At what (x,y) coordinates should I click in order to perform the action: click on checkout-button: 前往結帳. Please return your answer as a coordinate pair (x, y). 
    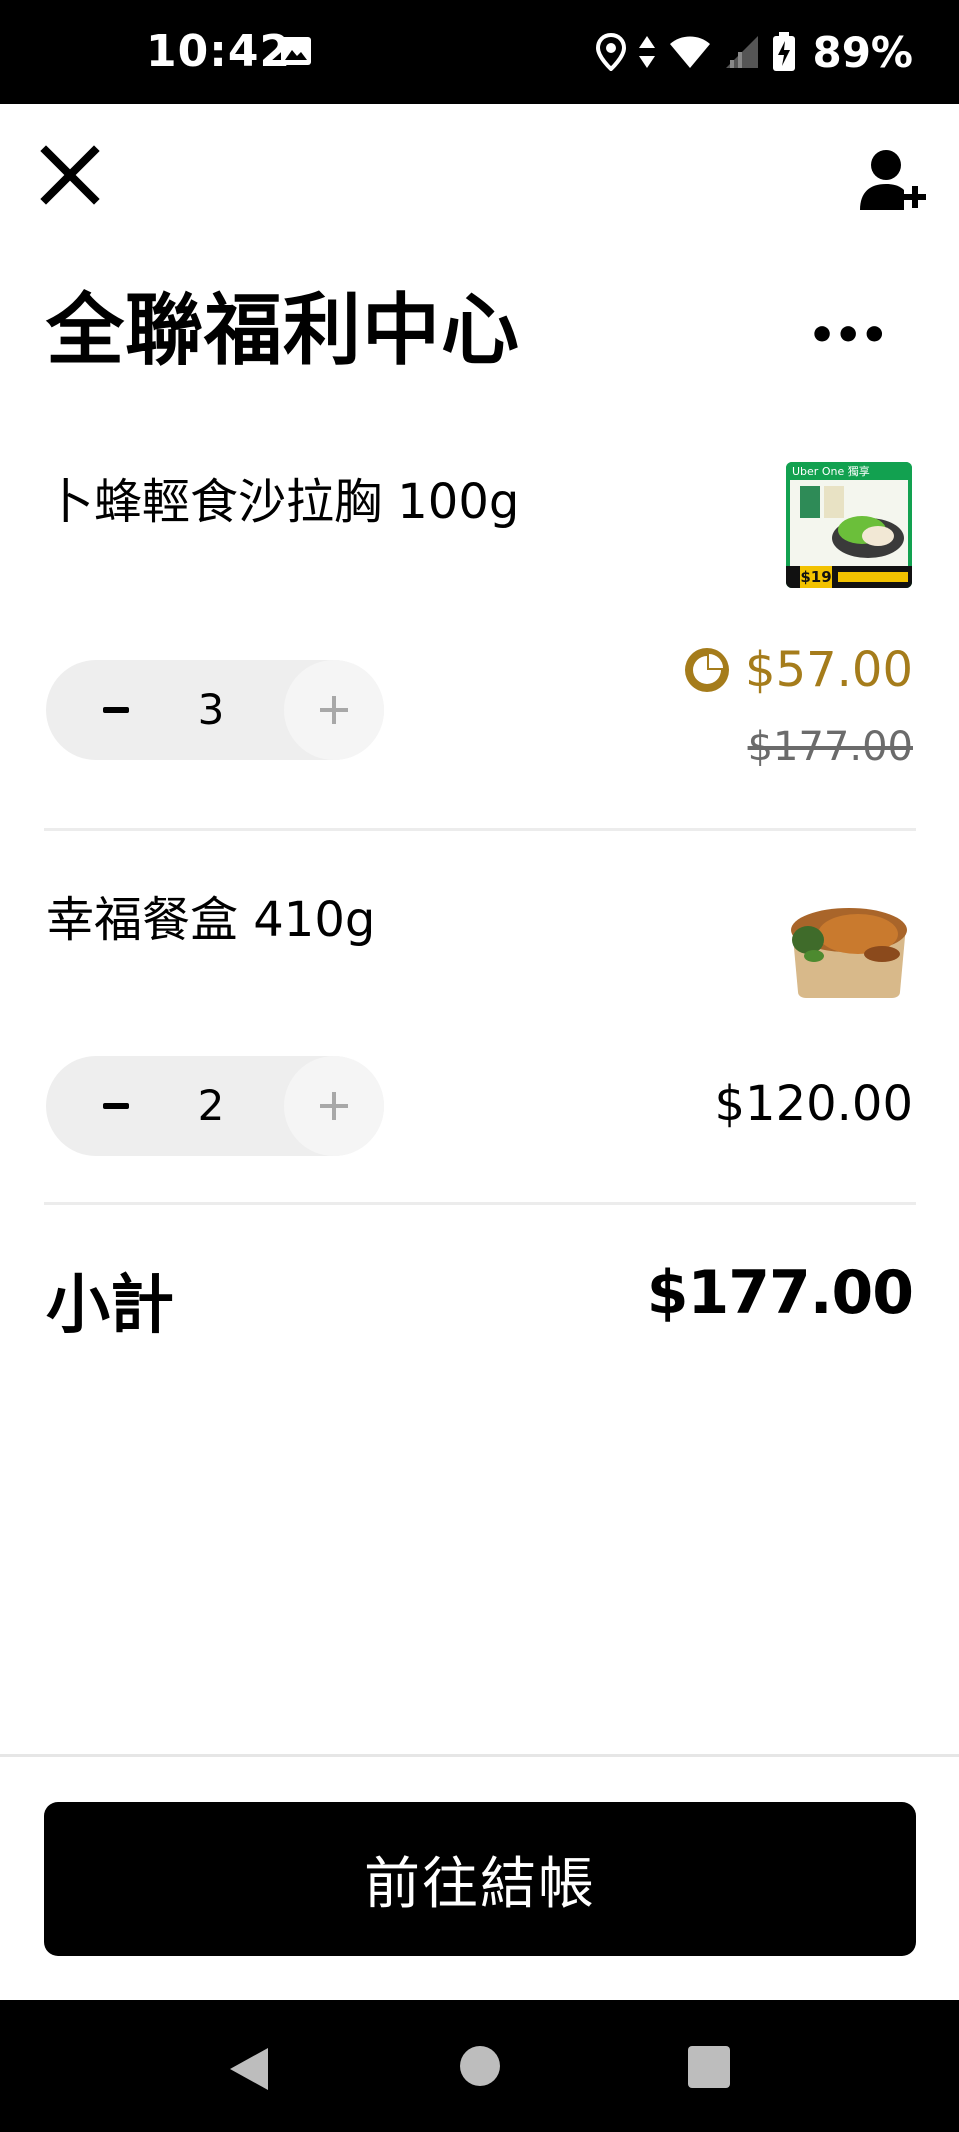
    Looking at the image, I should click on (480, 1879).